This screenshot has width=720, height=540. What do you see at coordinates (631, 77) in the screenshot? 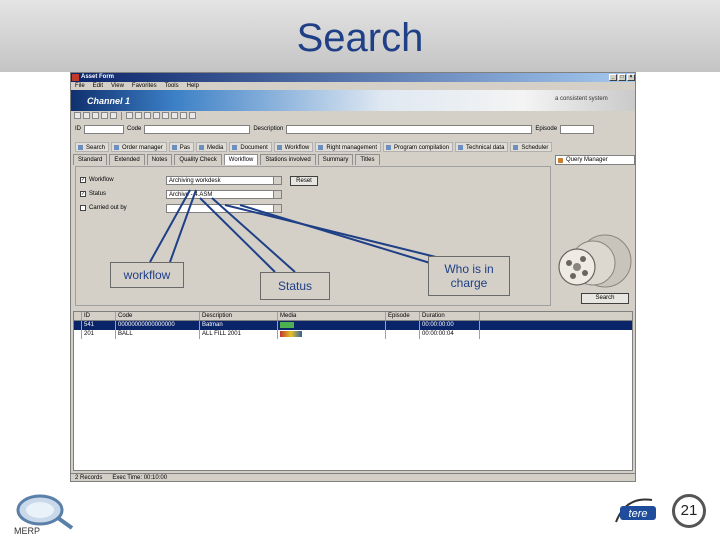
I see `close-button: ×` at bounding box center [631, 77].